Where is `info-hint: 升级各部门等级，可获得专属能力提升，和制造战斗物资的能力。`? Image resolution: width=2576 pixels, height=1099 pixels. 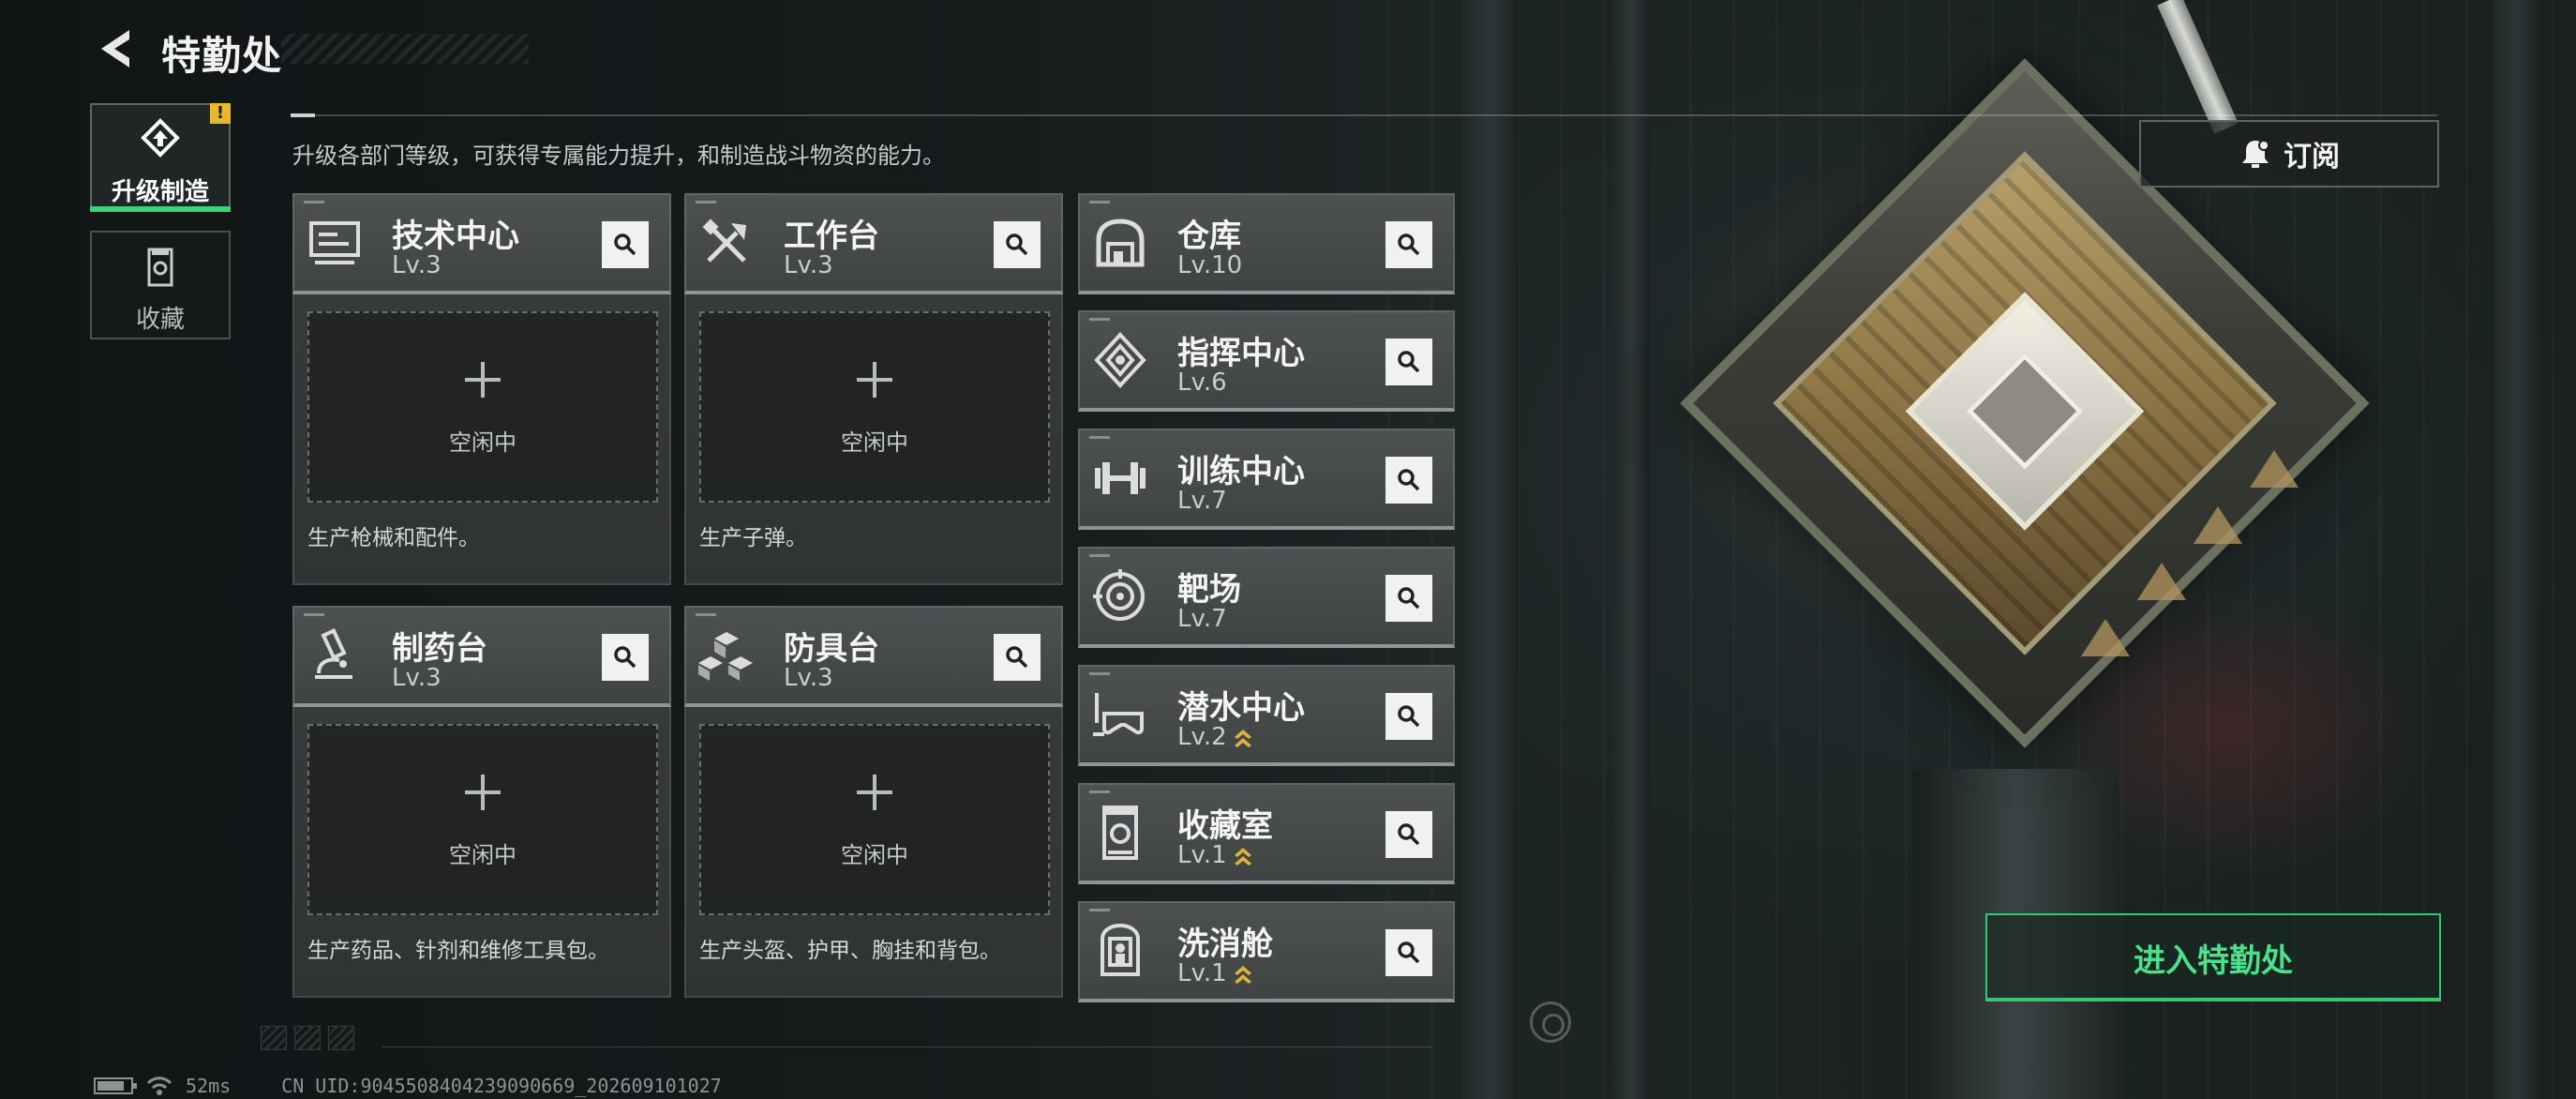 info-hint: 升级各部门等级，可获得专属能力提升，和制造战斗物资的能力。 is located at coordinates (619, 156).